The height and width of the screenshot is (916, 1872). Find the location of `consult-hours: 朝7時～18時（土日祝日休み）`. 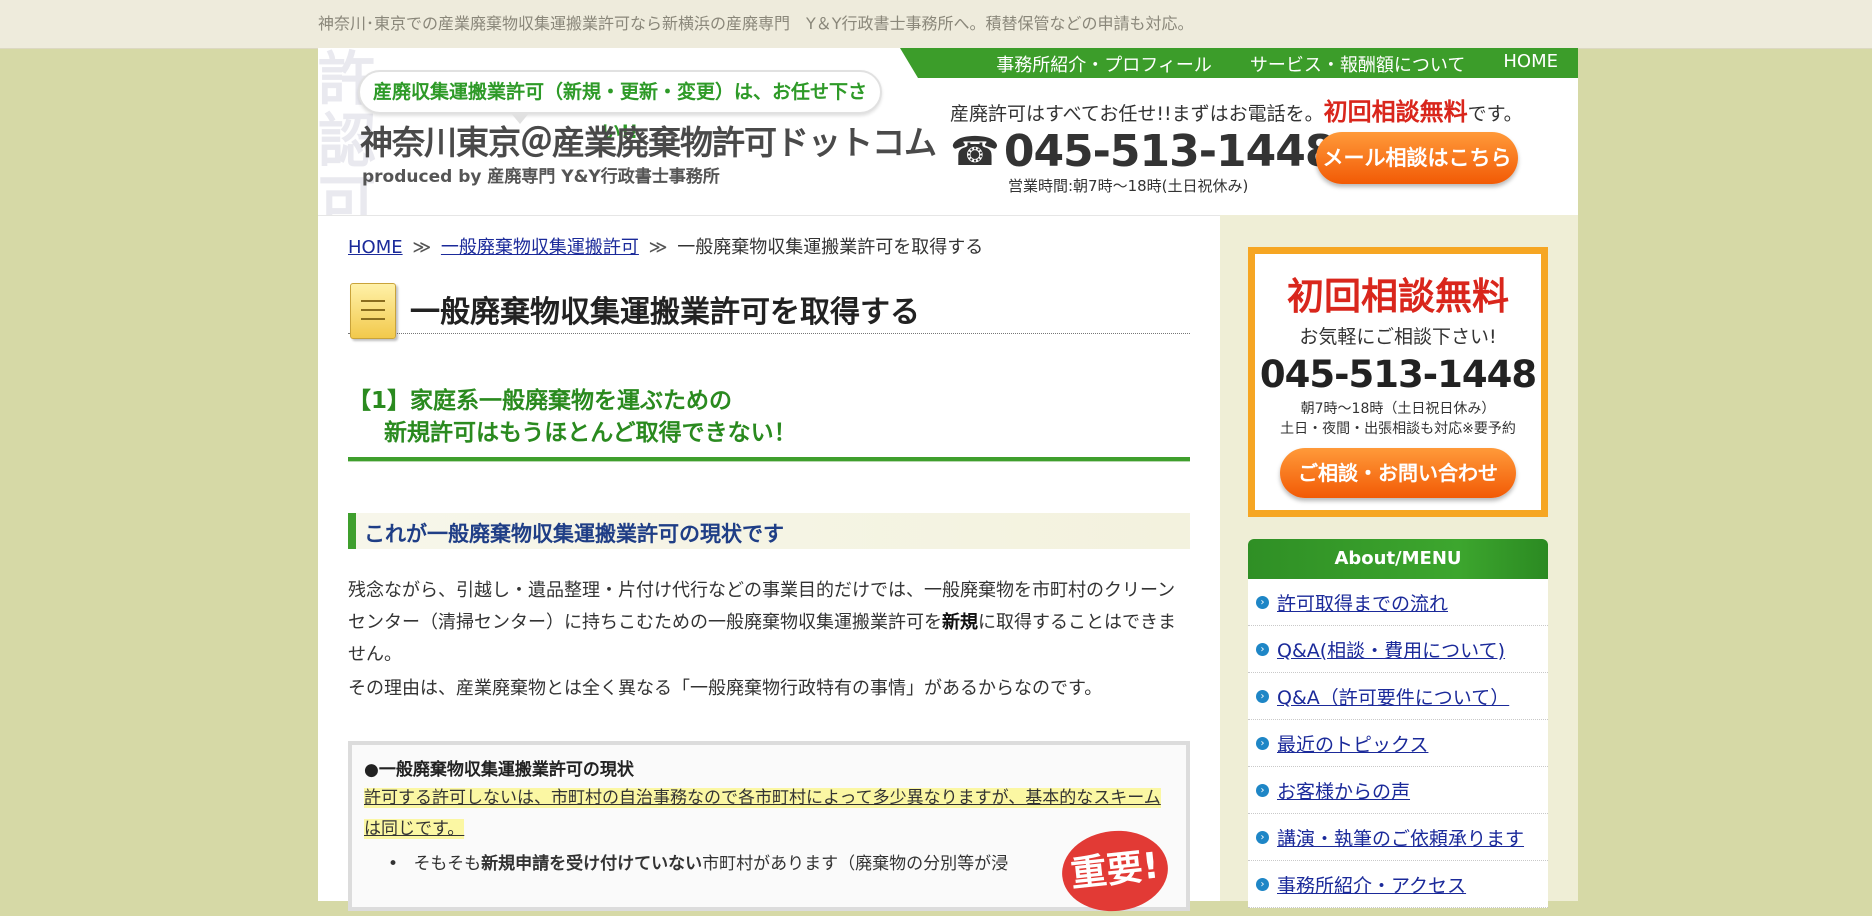

consult-hours: 朝7時～18時（土日祝日休み） is located at coordinates (1398, 409).